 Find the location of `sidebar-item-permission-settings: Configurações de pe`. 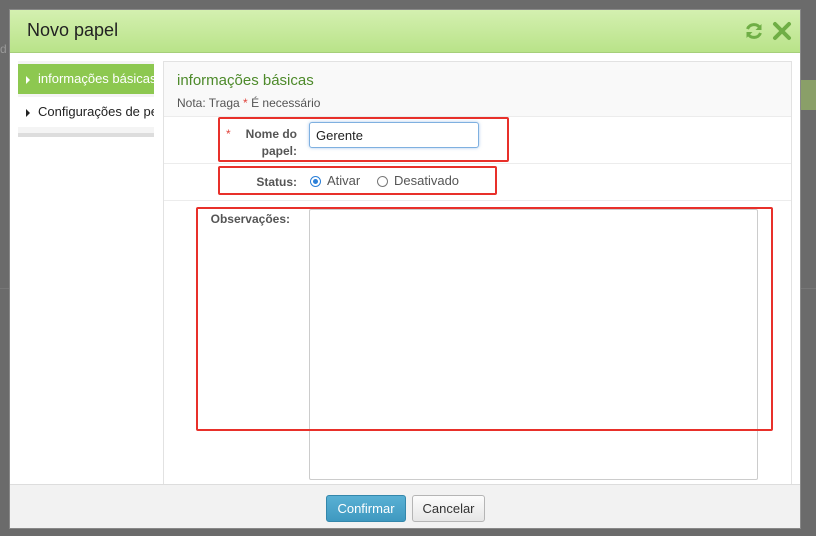

sidebar-item-permission-settings: Configurações de pe is located at coordinates (86, 112).